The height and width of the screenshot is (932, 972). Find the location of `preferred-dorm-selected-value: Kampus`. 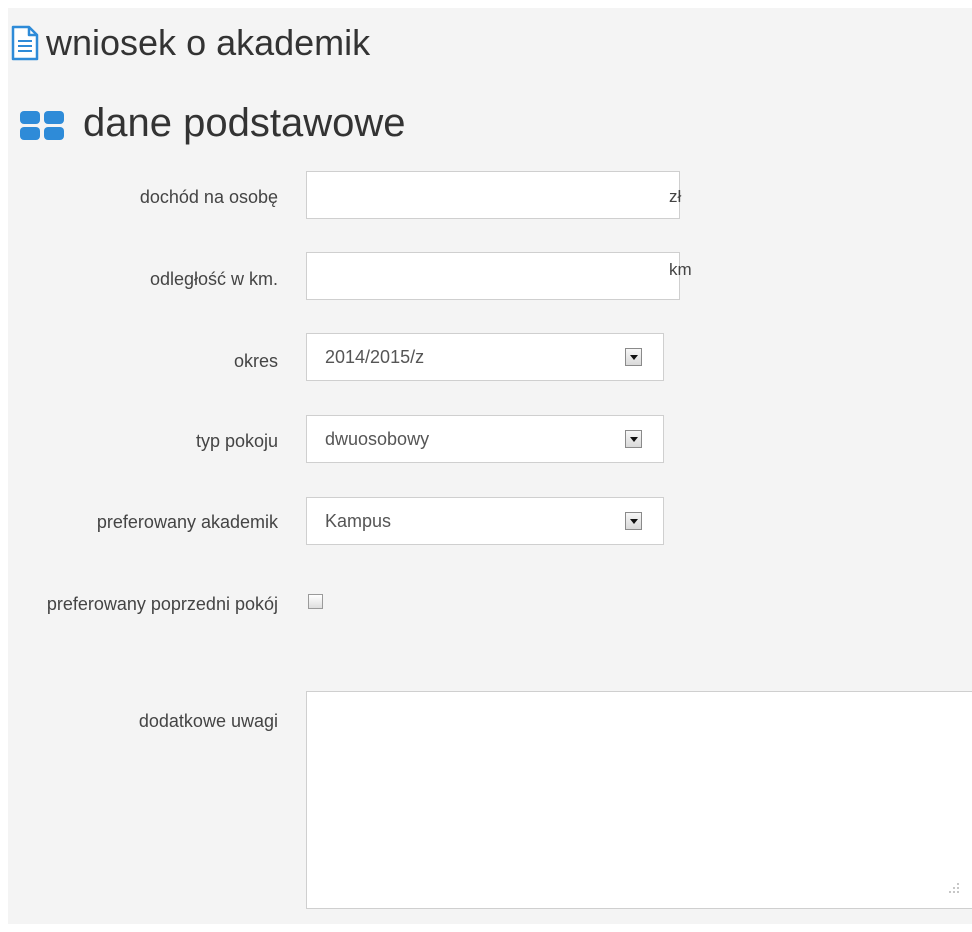

preferred-dorm-selected-value: Kampus is located at coordinates (358, 520).